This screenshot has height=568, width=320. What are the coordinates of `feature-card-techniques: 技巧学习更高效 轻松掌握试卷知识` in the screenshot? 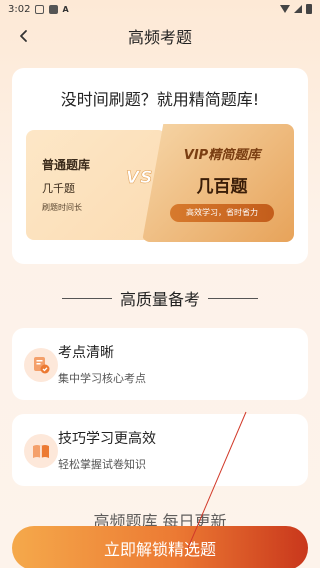 It's located at (160, 450).